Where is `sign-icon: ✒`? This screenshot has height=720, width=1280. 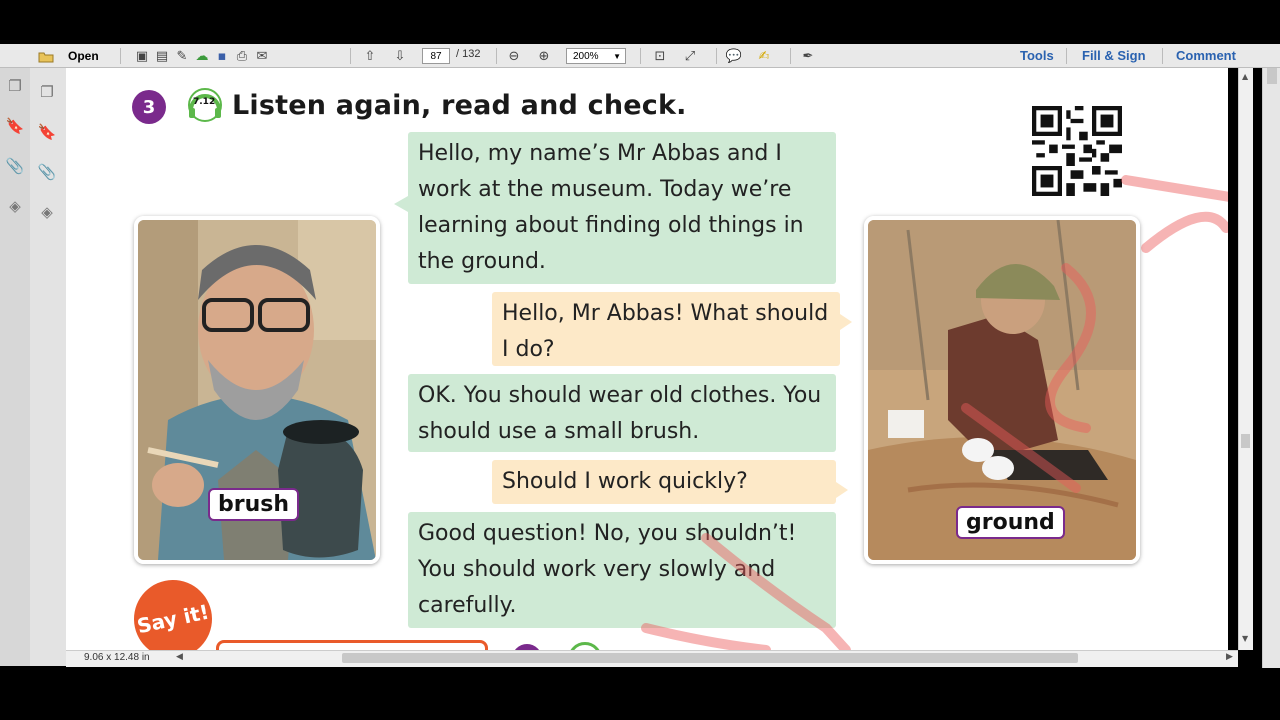
sign-icon: ✒ is located at coordinates (808, 56).